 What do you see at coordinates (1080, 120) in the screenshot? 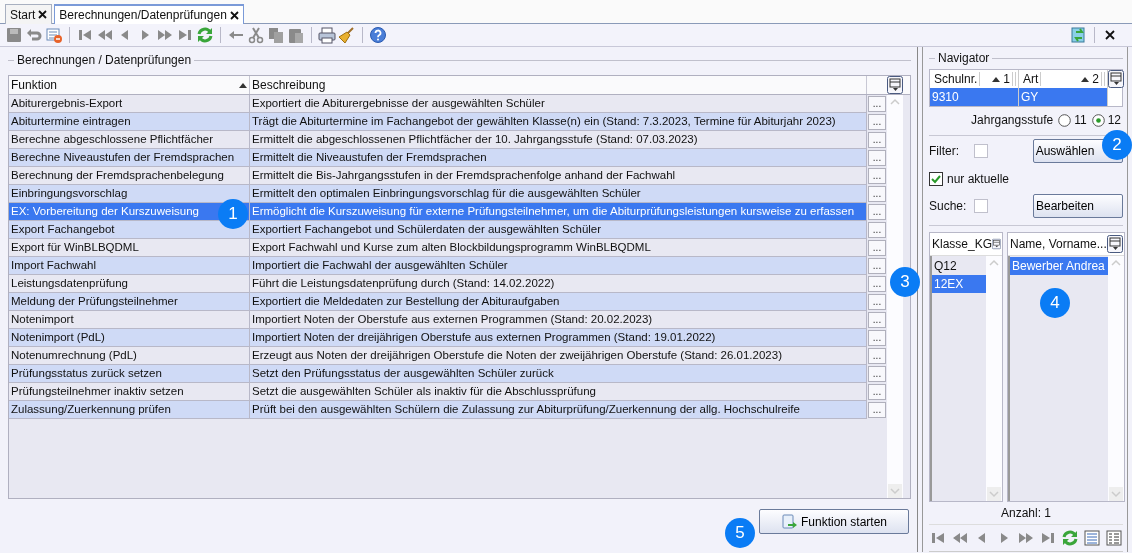
I see `radio-label: 11` at bounding box center [1080, 120].